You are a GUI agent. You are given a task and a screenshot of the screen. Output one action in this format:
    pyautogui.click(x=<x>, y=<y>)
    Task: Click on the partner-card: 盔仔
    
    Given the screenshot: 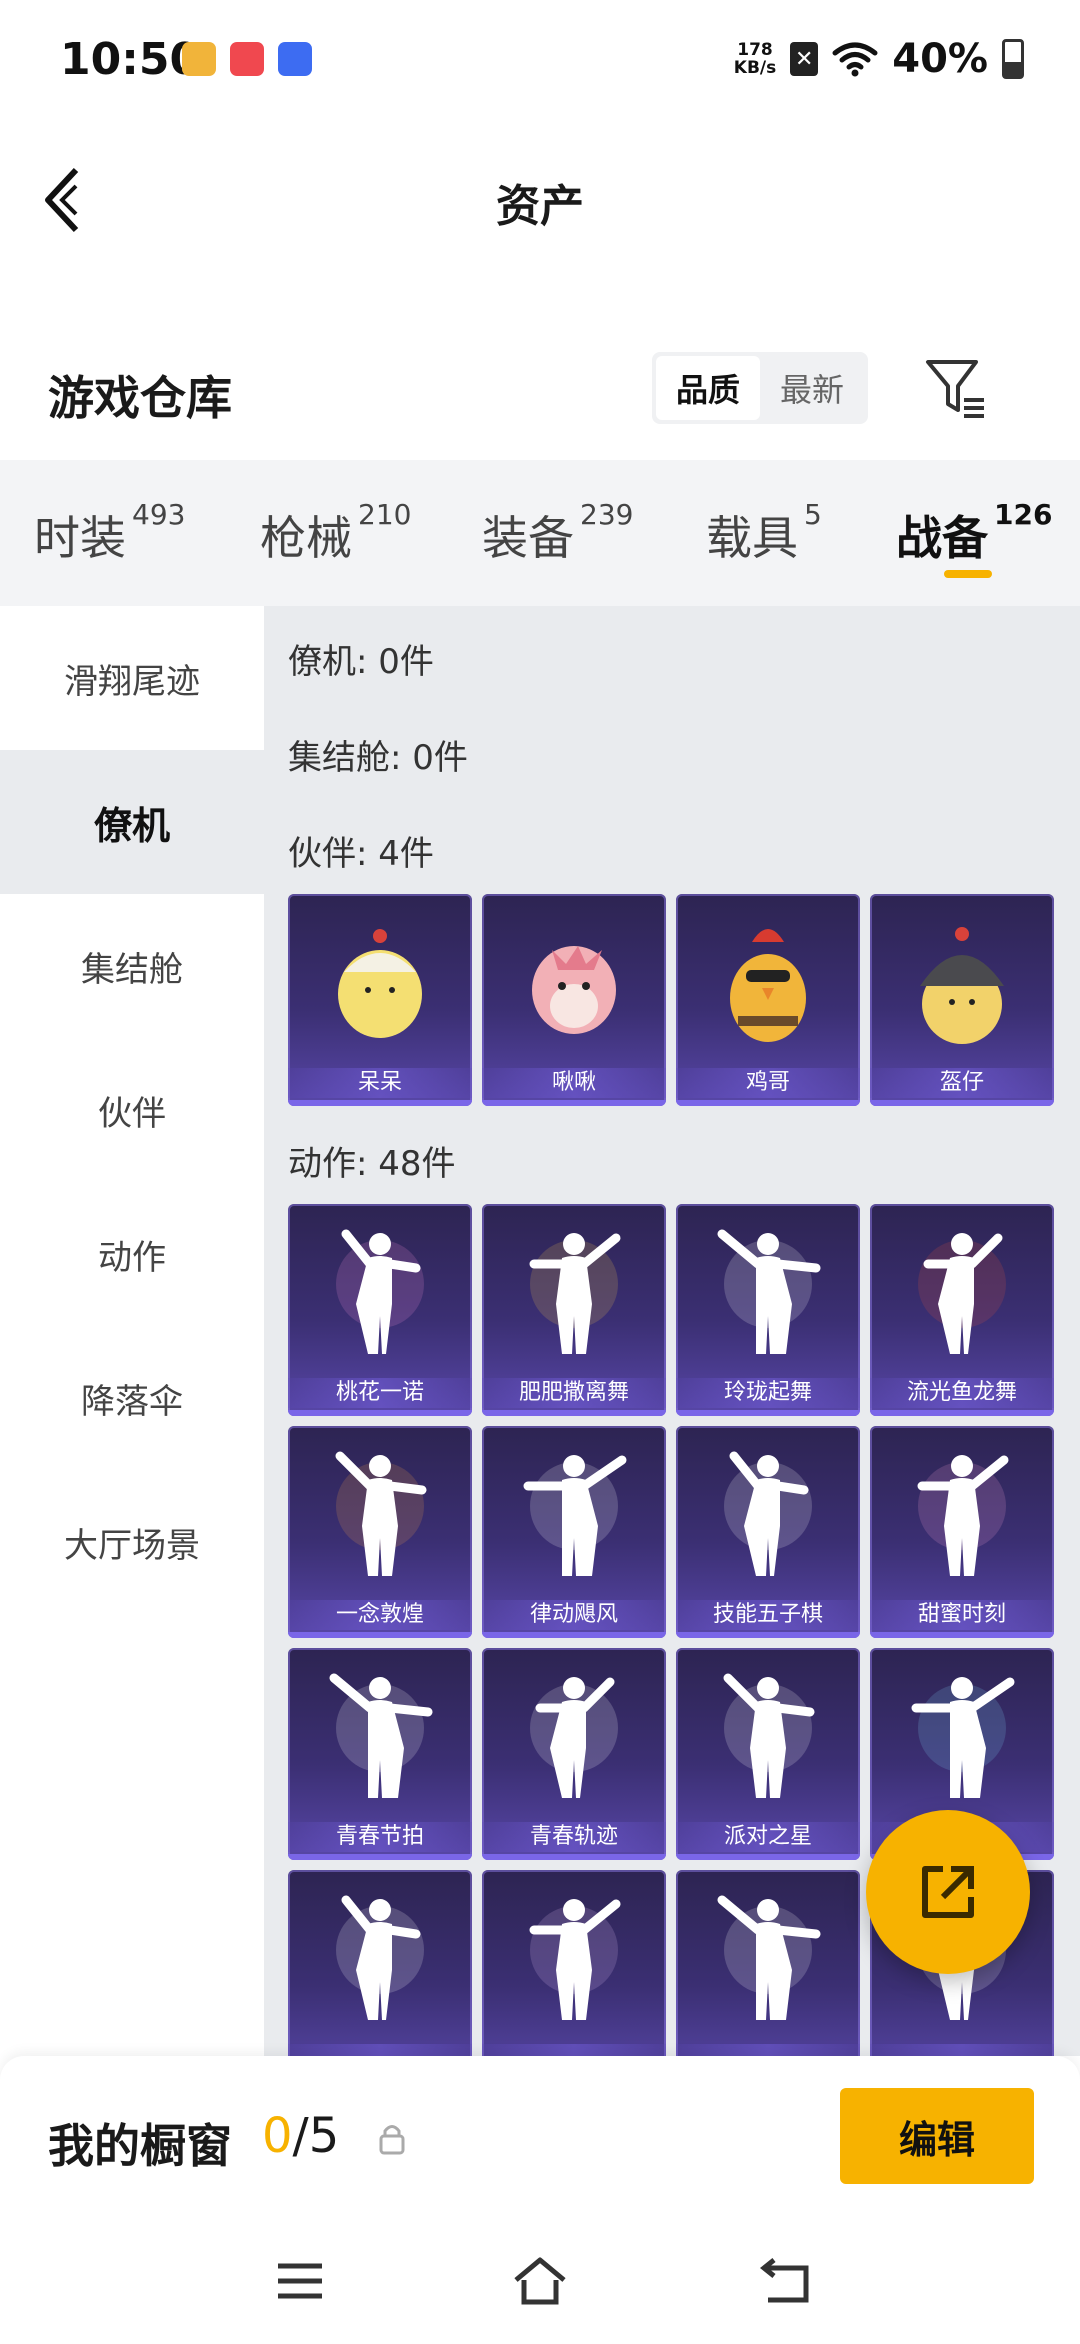 What is the action you would take?
    pyautogui.click(x=962, y=1000)
    